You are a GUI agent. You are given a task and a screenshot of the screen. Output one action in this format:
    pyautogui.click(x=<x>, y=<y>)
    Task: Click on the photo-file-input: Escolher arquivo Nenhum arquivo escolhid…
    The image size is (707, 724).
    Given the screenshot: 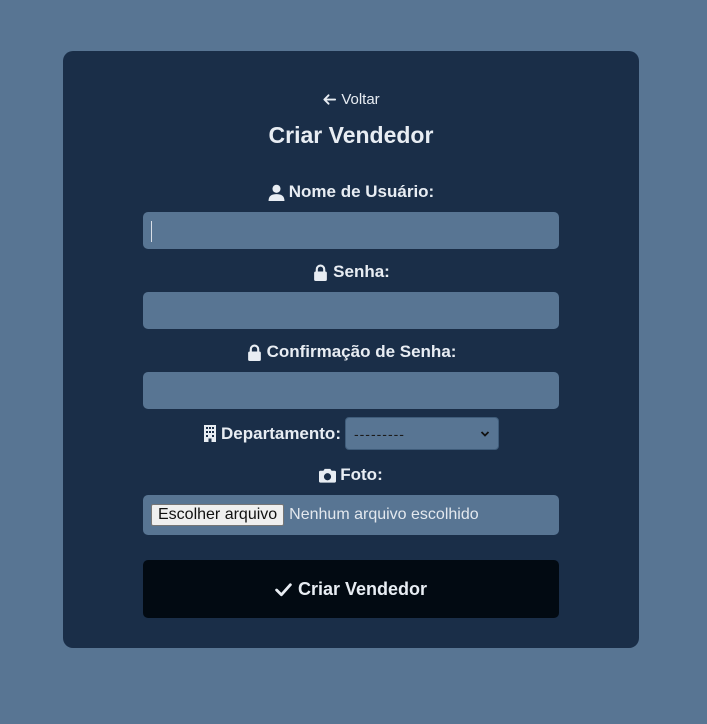 What is the action you would take?
    pyautogui.click(x=351, y=515)
    